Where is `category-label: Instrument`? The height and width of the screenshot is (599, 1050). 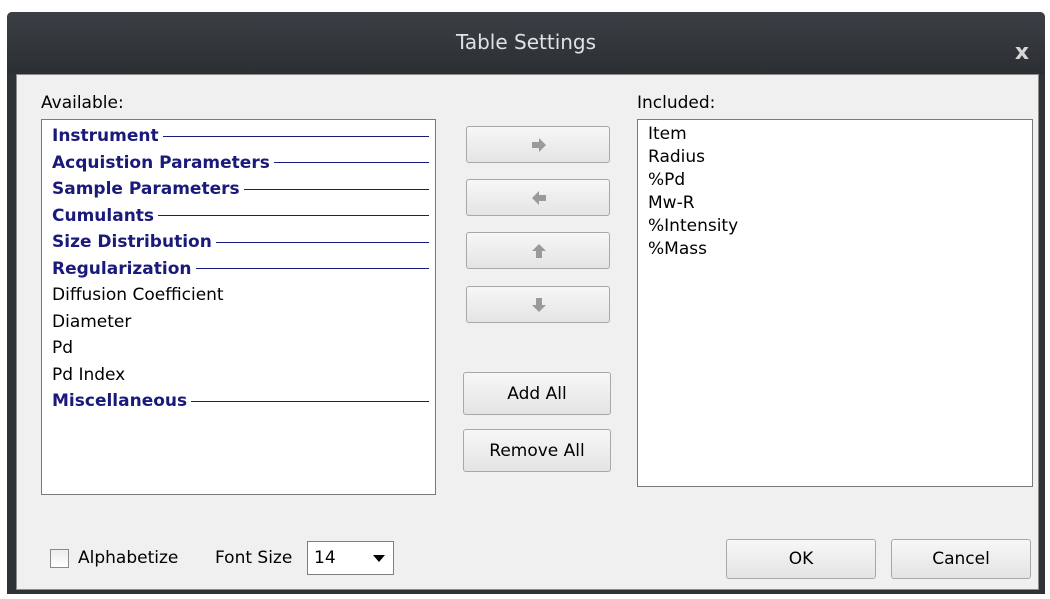
category-label: Instrument is located at coordinates (105, 136).